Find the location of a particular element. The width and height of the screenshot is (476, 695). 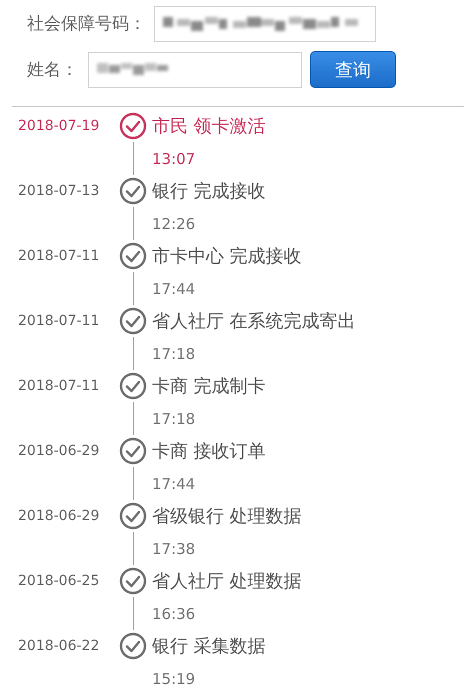

search-button: 查询 is located at coordinates (353, 69).